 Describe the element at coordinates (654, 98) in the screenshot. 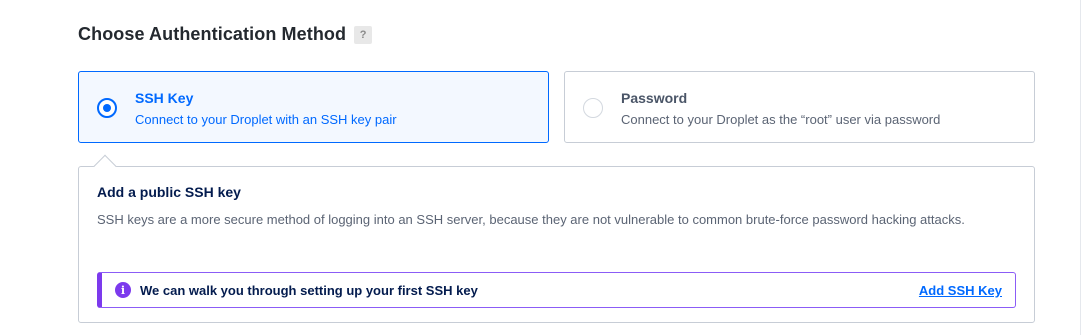

I see `password-option-title: Password` at that location.